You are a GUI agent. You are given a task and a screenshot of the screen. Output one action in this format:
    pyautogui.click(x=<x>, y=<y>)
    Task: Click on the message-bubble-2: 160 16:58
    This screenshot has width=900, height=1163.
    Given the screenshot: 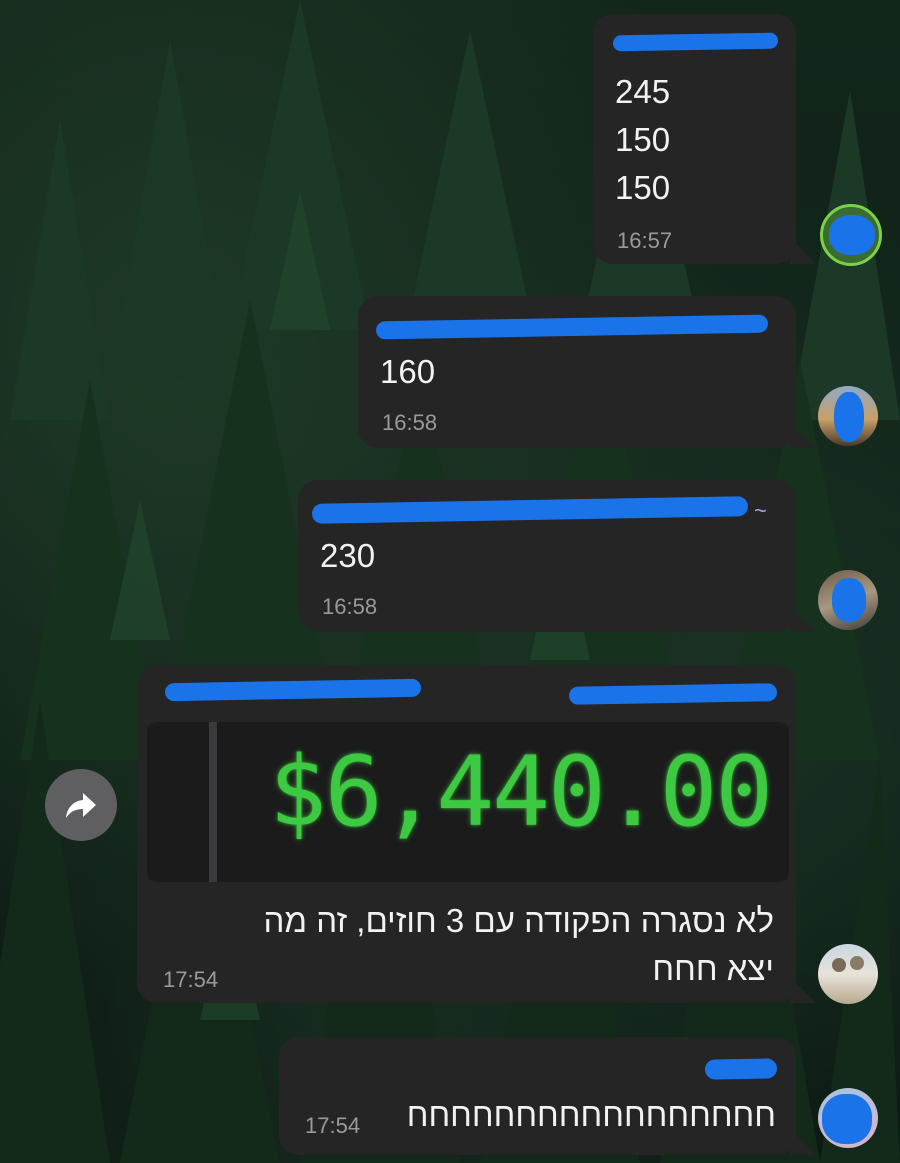 What is the action you would take?
    pyautogui.click(x=577, y=372)
    